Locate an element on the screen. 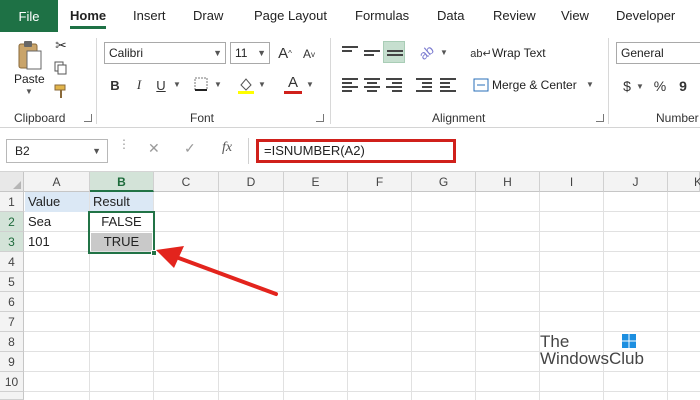 The height and width of the screenshot is (400, 700). tab-review: Review is located at coordinates (514, 16).